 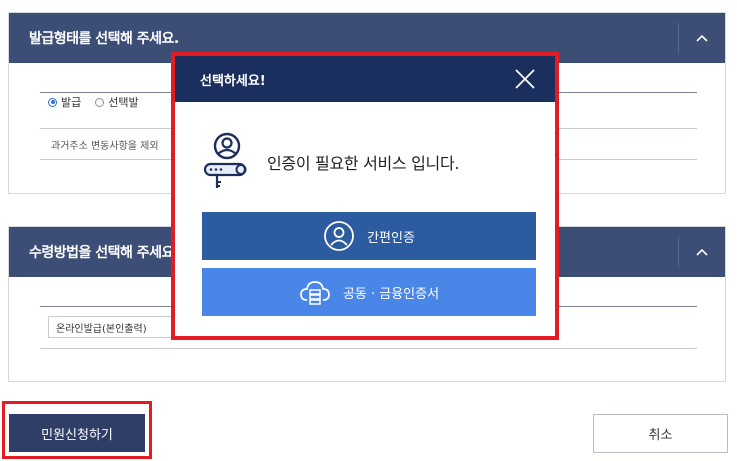 I want to click on simple-auth-button: 간편인증, so click(x=369, y=236).